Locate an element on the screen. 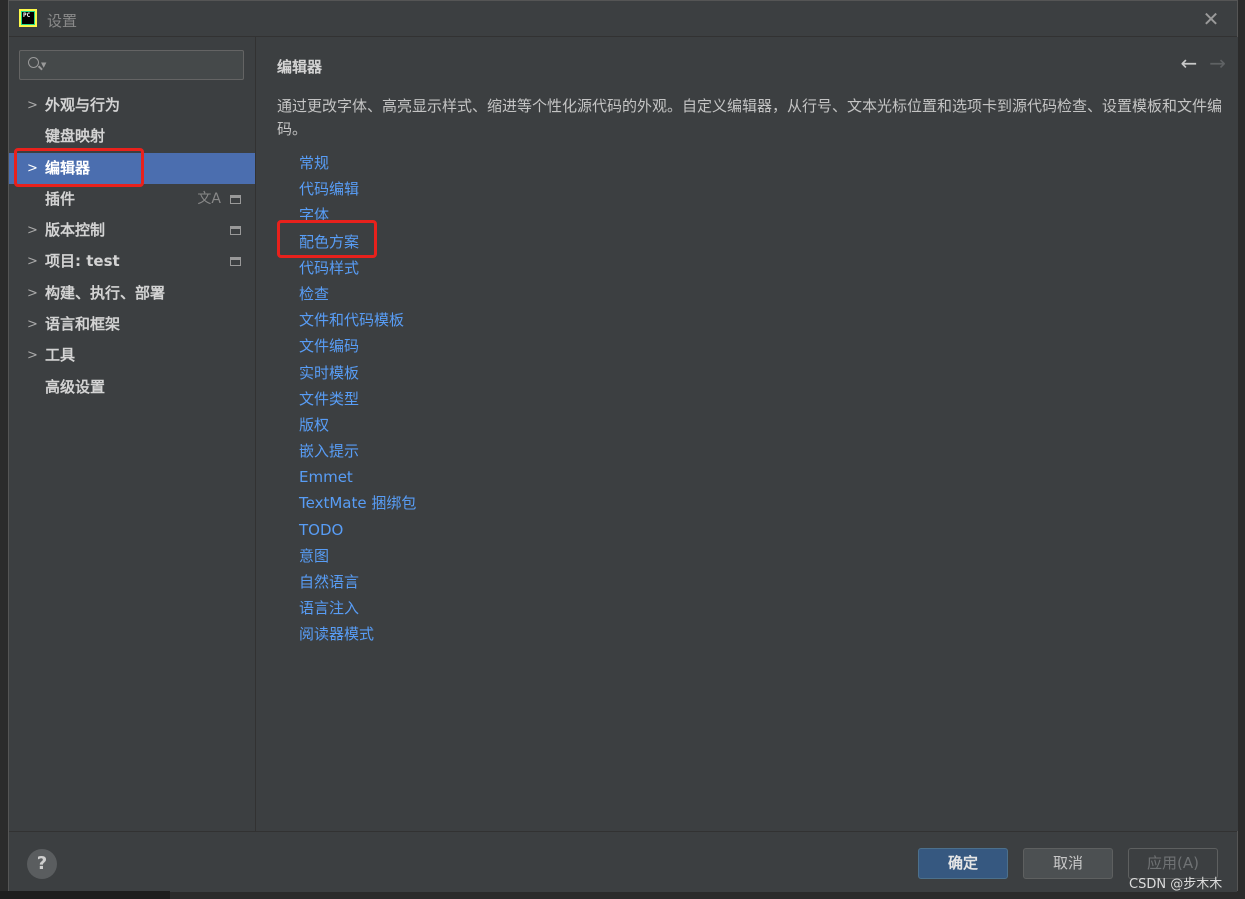  link-file-types: 文件类型 is located at coordinates (357, 399).